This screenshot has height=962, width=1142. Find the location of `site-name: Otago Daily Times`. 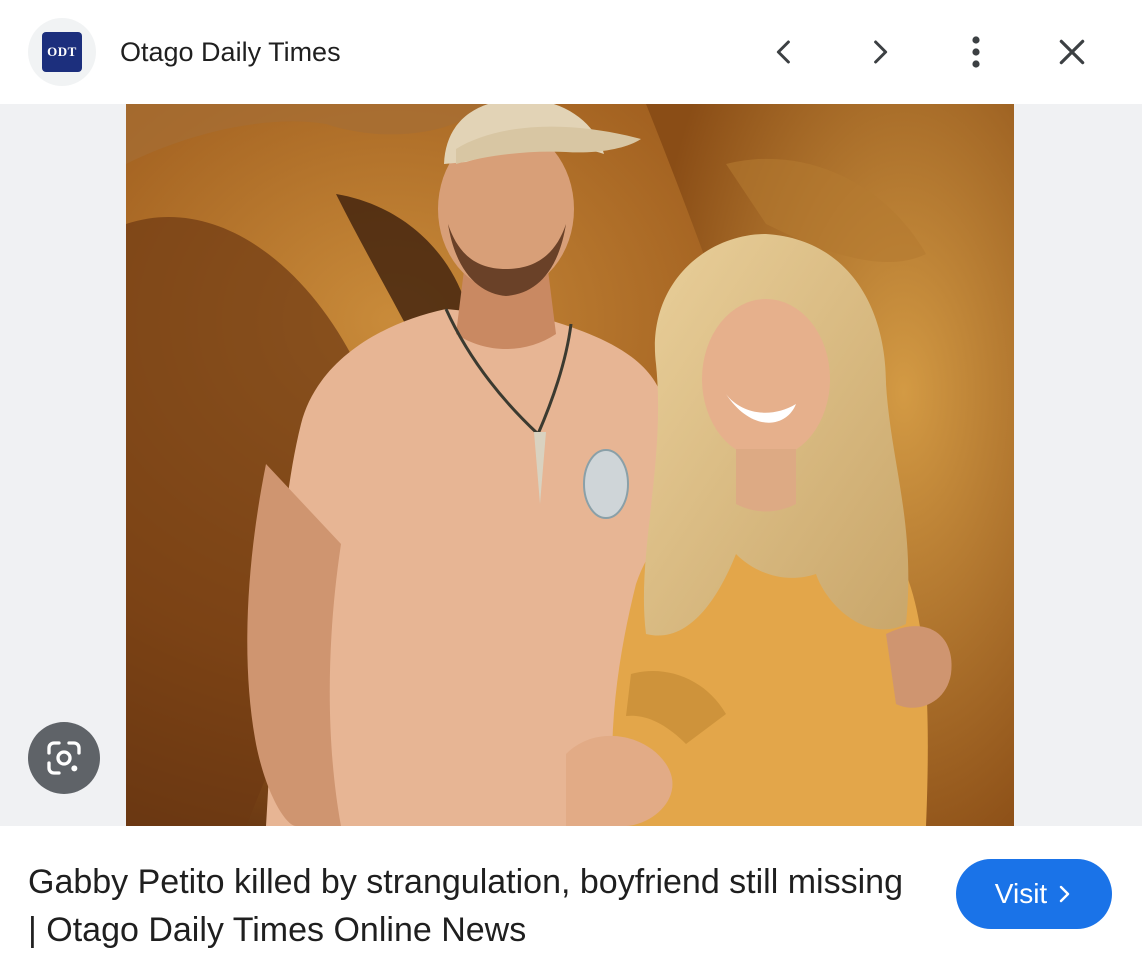

site-name: Otago Daily Times is located at coordinates (230, 52).